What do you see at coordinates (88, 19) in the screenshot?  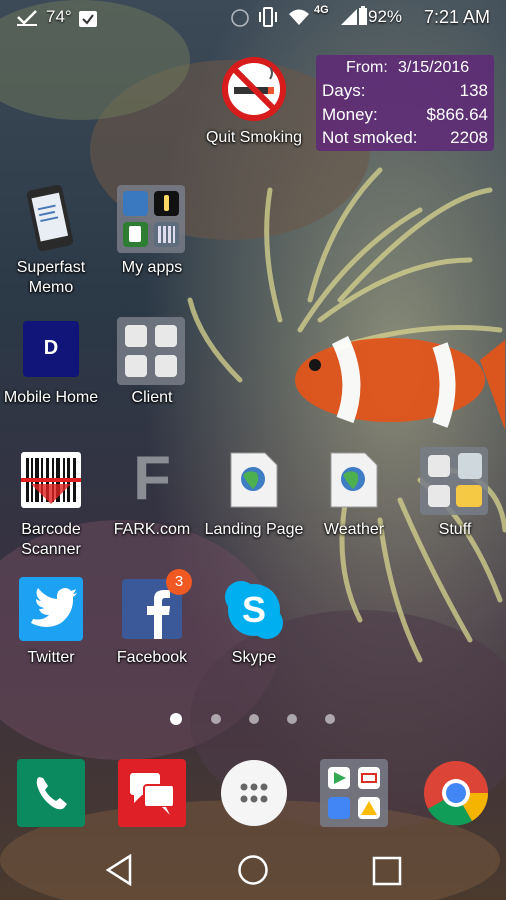 I see `clipboard-check-icon` at bounding box center [88, 19].